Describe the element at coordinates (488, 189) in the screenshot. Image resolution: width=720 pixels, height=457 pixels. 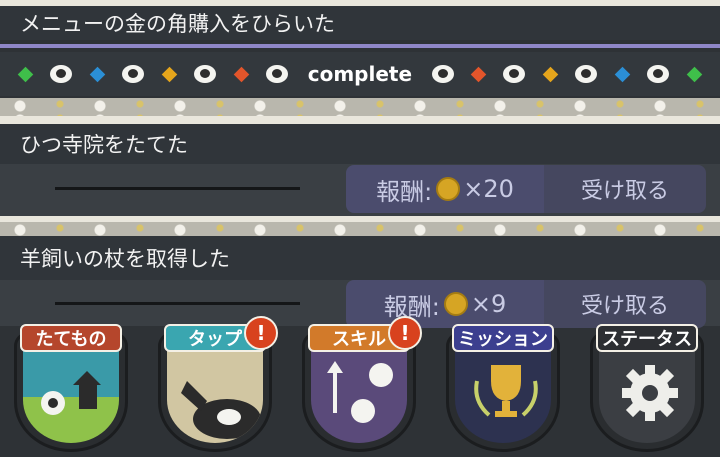
I see `reward-amount: ×20` at that location.